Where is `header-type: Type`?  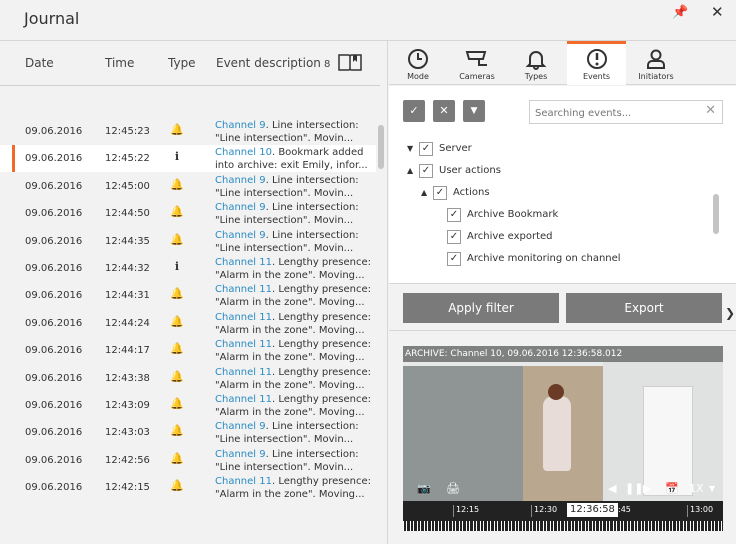 header-type: Type is located at coordinates (182, 63).